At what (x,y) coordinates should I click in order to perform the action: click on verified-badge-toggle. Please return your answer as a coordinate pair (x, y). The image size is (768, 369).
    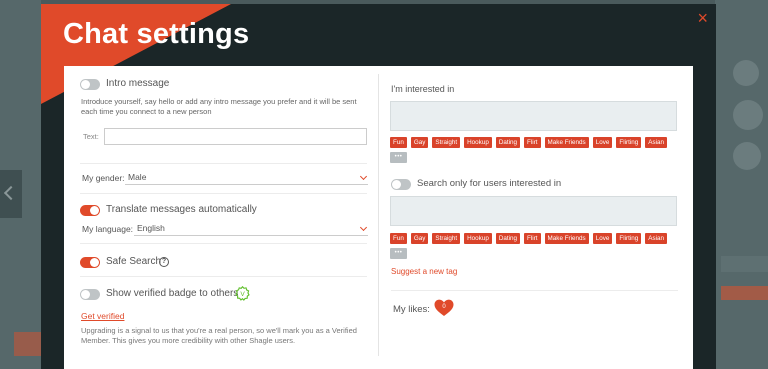
    Looking at the image, I should click on (90, 294).